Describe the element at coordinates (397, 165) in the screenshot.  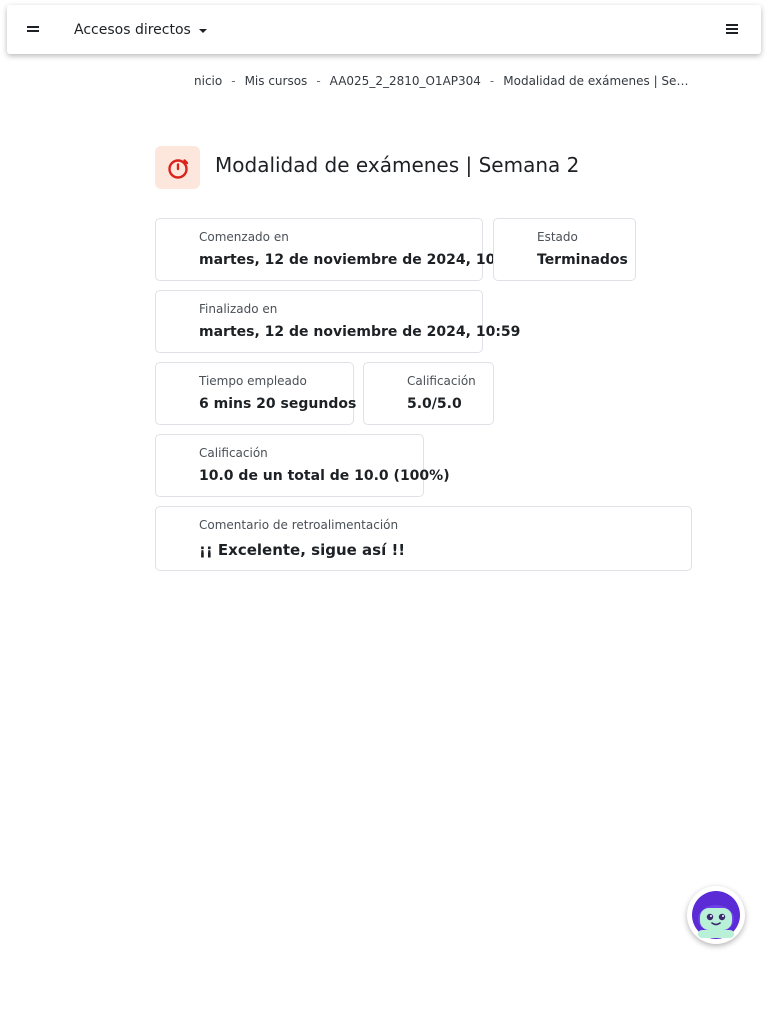
I see `page-title: Modalidad de exámenes | Semana 2` at that location.